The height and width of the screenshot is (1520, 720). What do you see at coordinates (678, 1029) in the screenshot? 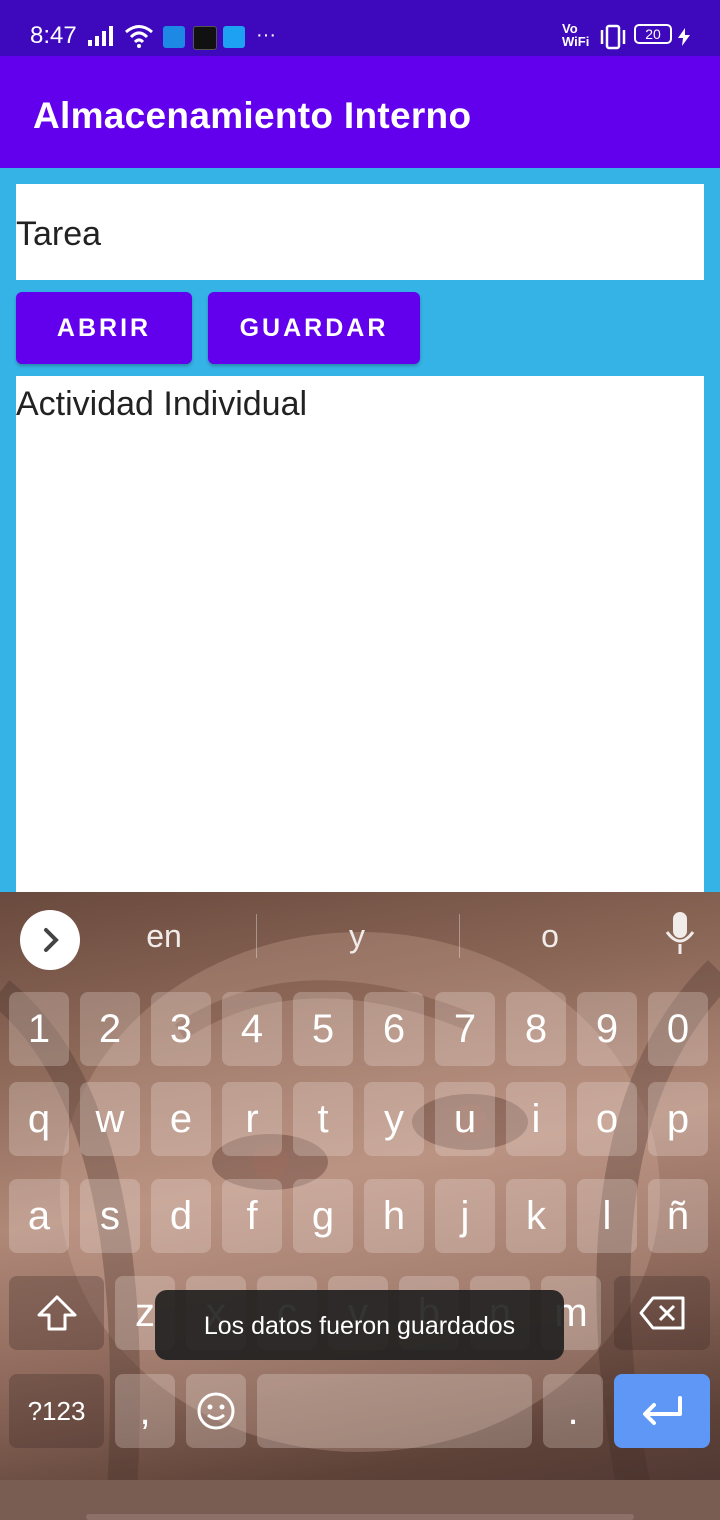
I see `key-0: 0` at bounding box center [678, 1029].